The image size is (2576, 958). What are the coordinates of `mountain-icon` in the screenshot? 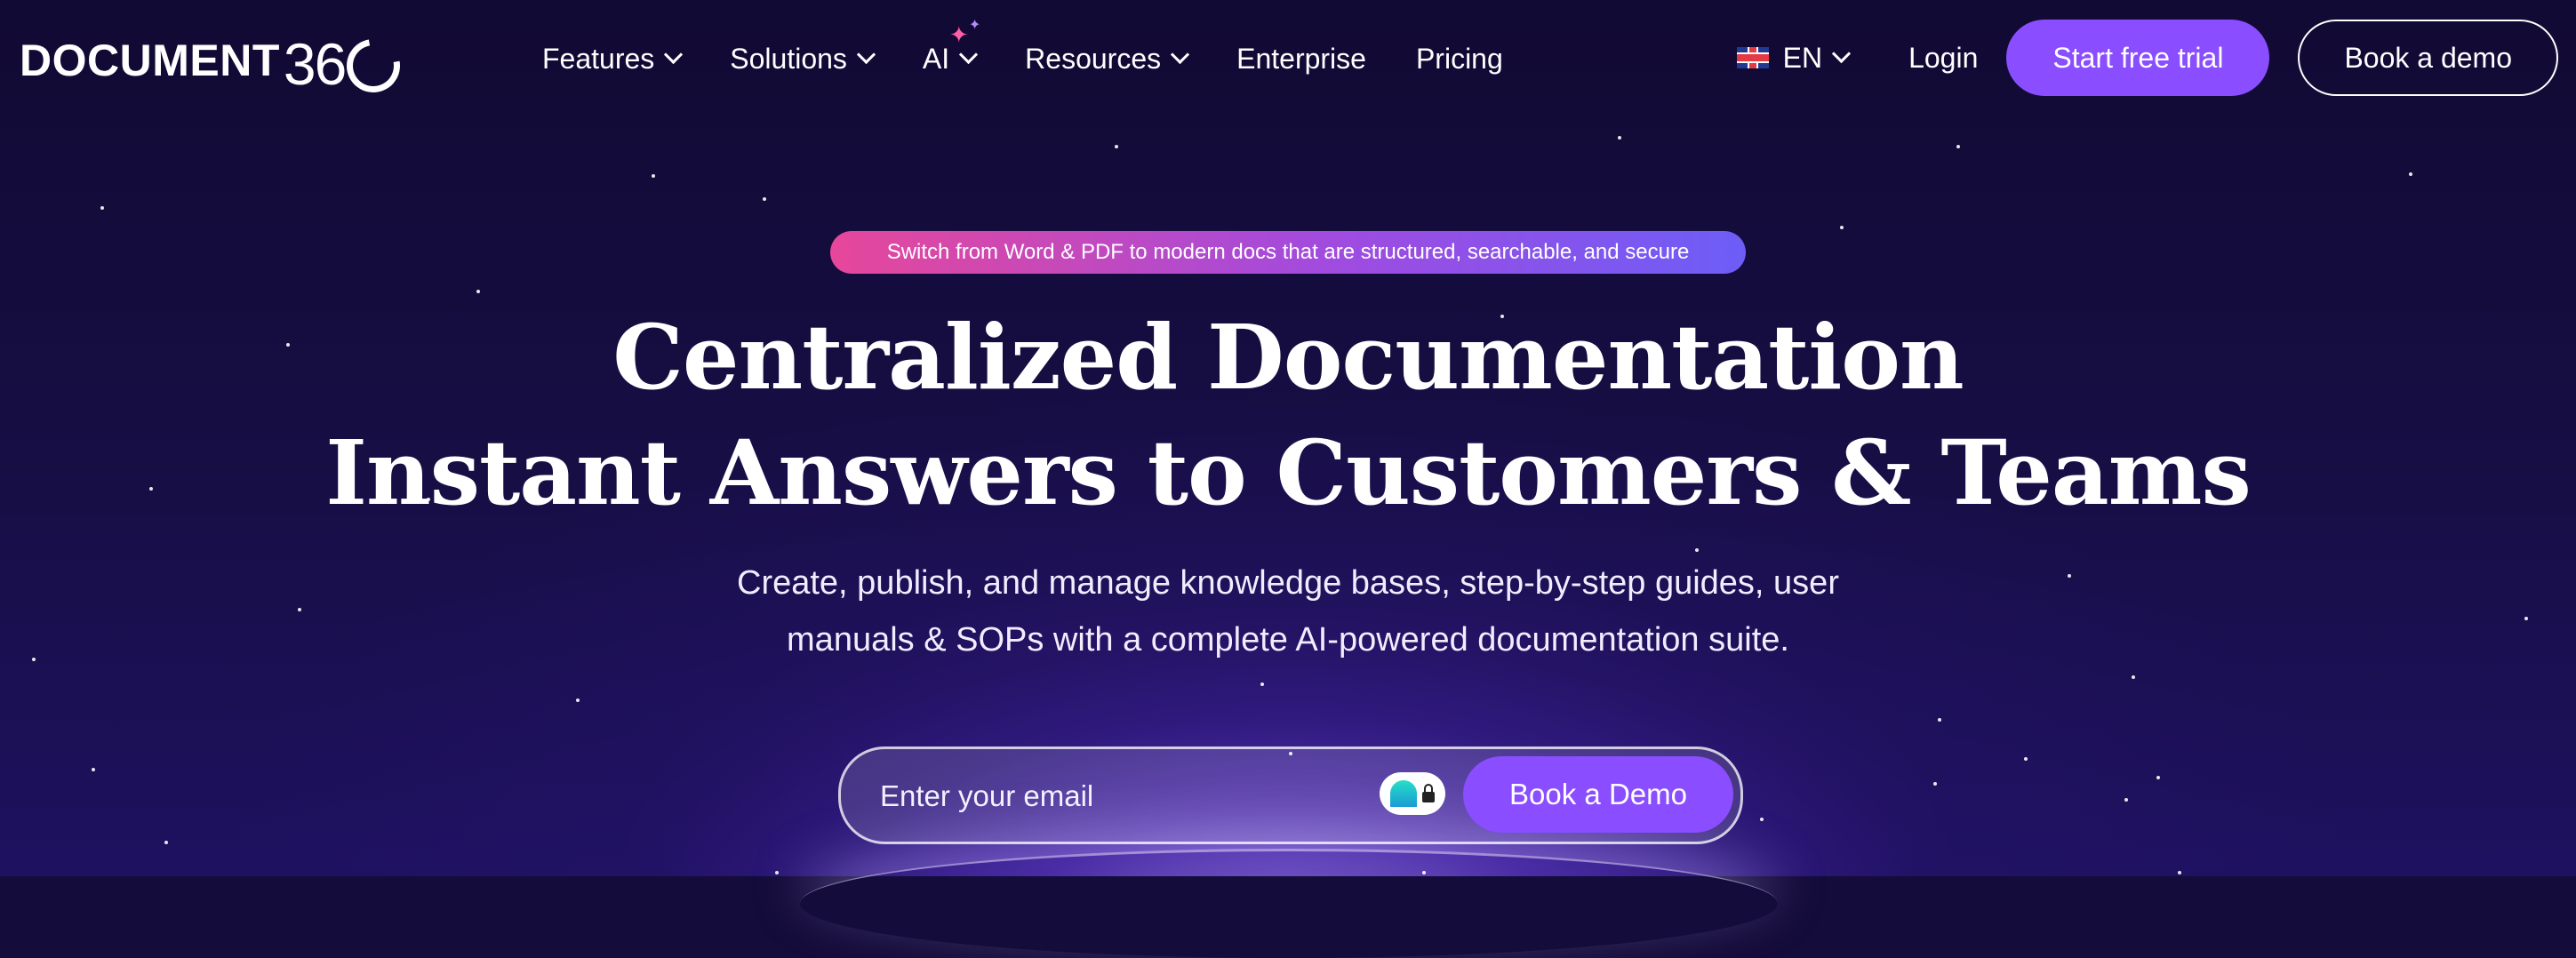 It's located at (1403, 793).